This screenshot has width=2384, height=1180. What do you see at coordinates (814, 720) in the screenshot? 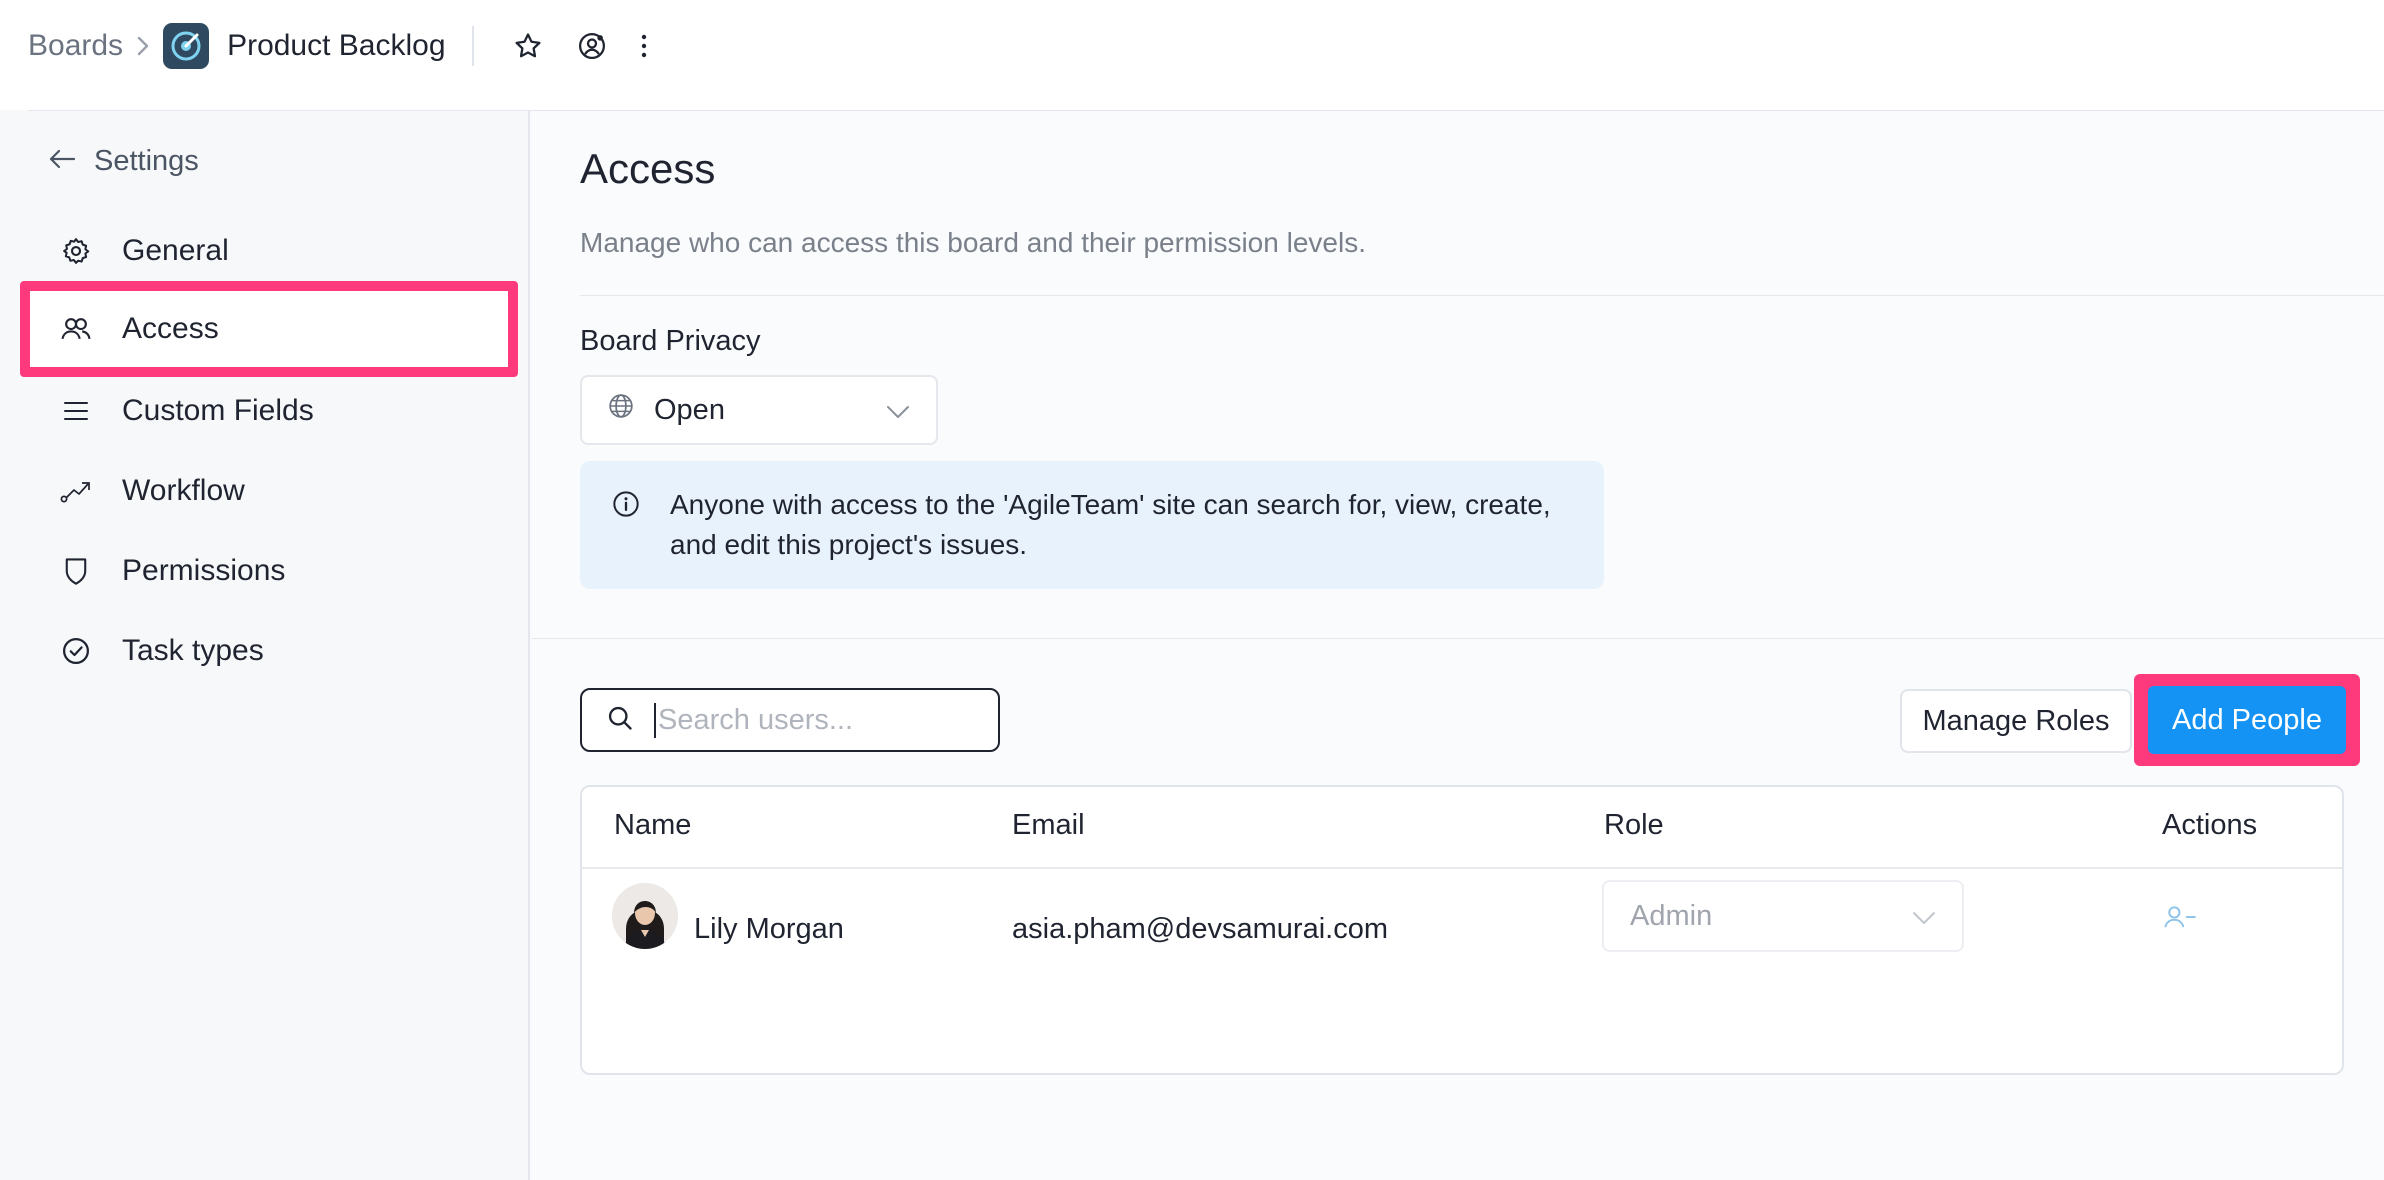
I see `search-input` at bounding box center [814, 720].